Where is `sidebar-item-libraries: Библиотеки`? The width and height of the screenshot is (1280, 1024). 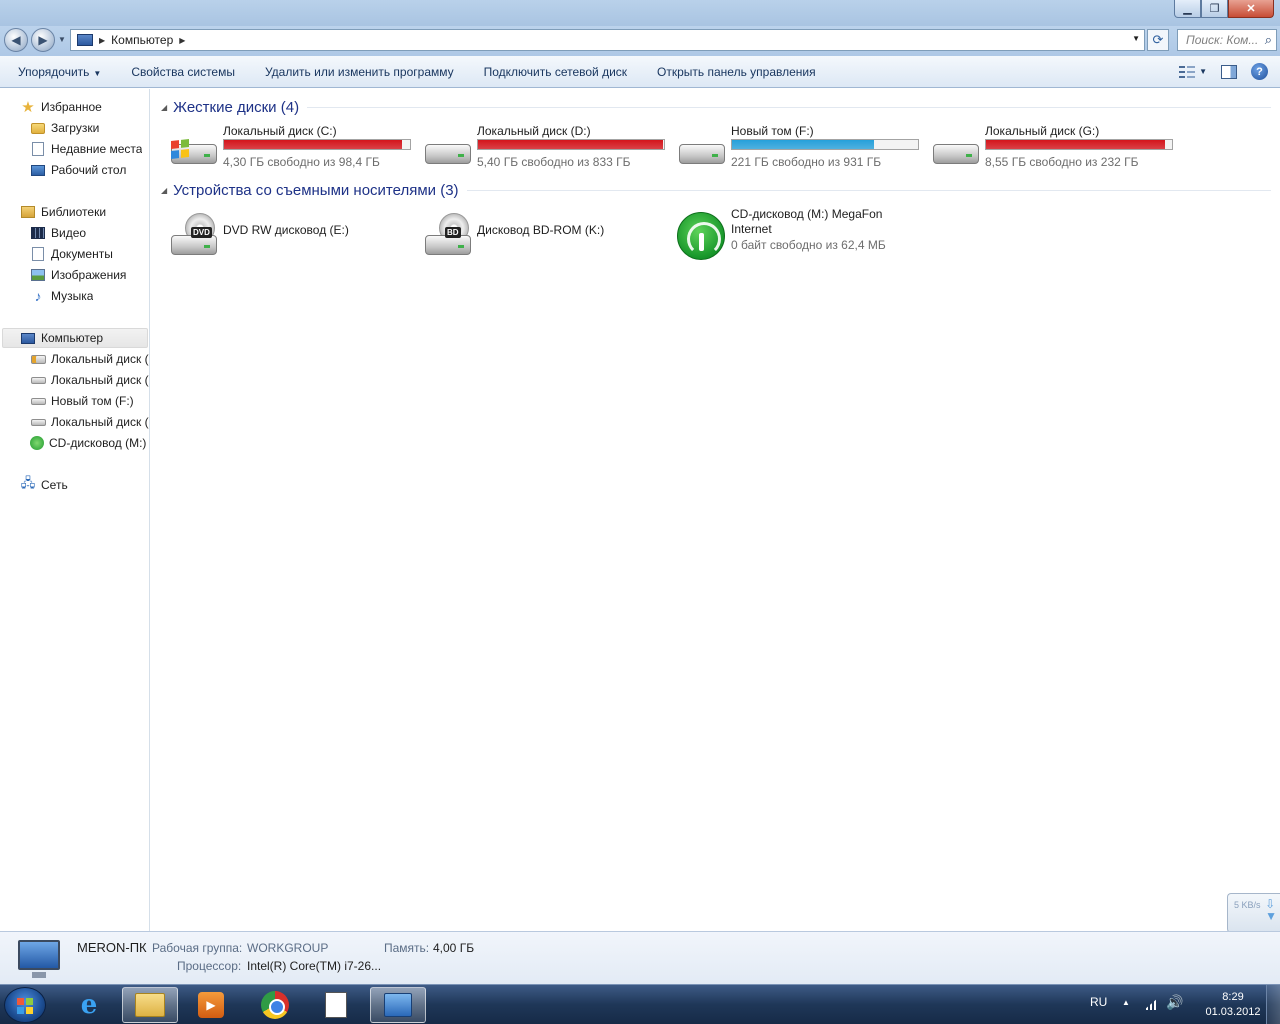
sidebar-item-libraries: Библиотеки is located at coordinates (63, 212).